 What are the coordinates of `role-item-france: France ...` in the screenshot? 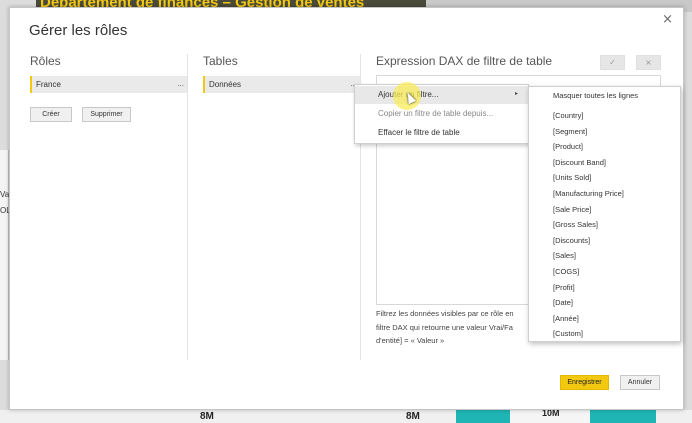 It's located at (108, 84).